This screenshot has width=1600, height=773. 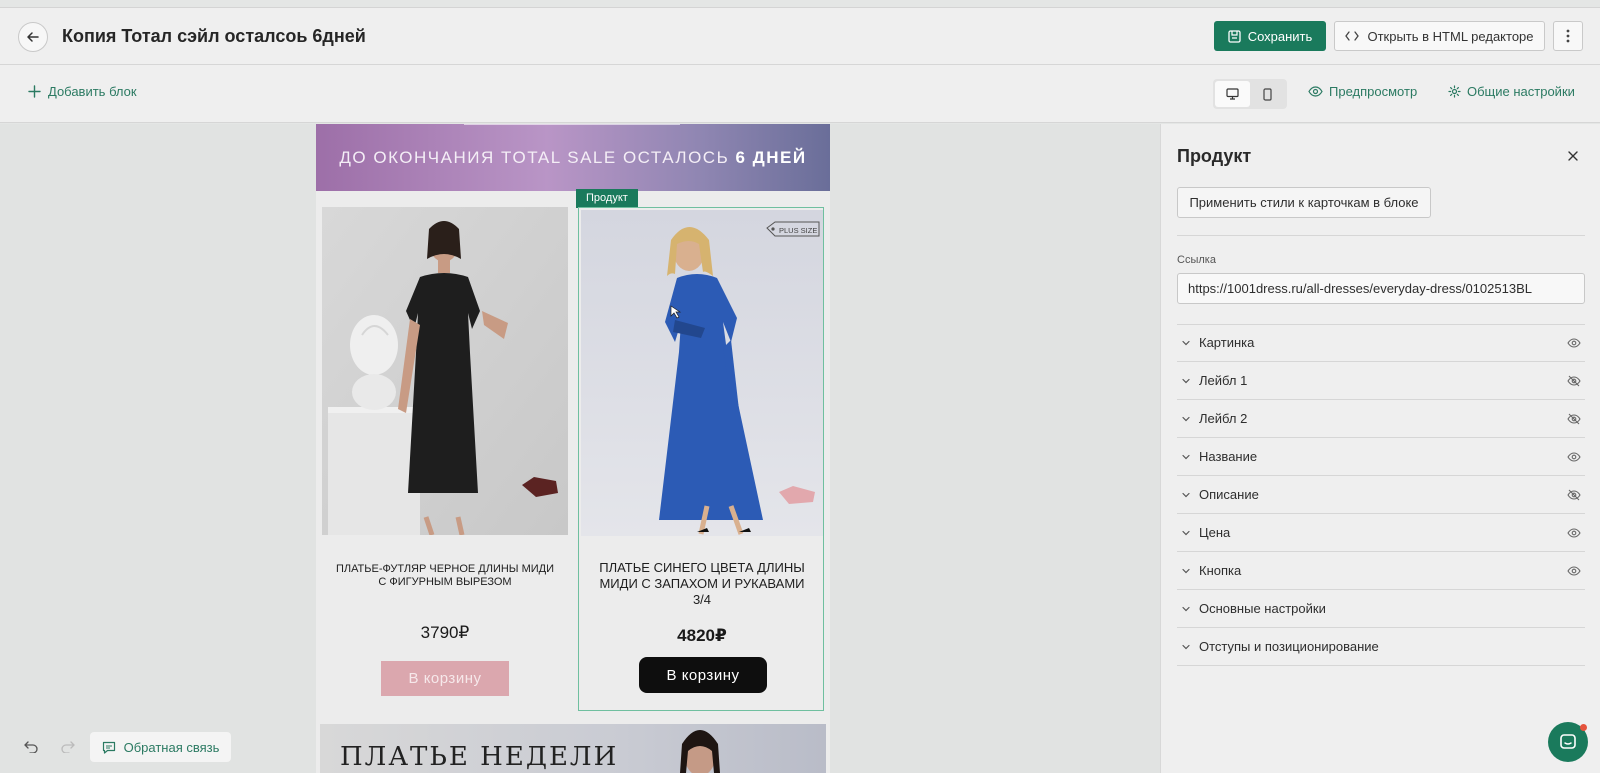 I want to click on panel-section-label: Описание, so click(x=1229, y=494).